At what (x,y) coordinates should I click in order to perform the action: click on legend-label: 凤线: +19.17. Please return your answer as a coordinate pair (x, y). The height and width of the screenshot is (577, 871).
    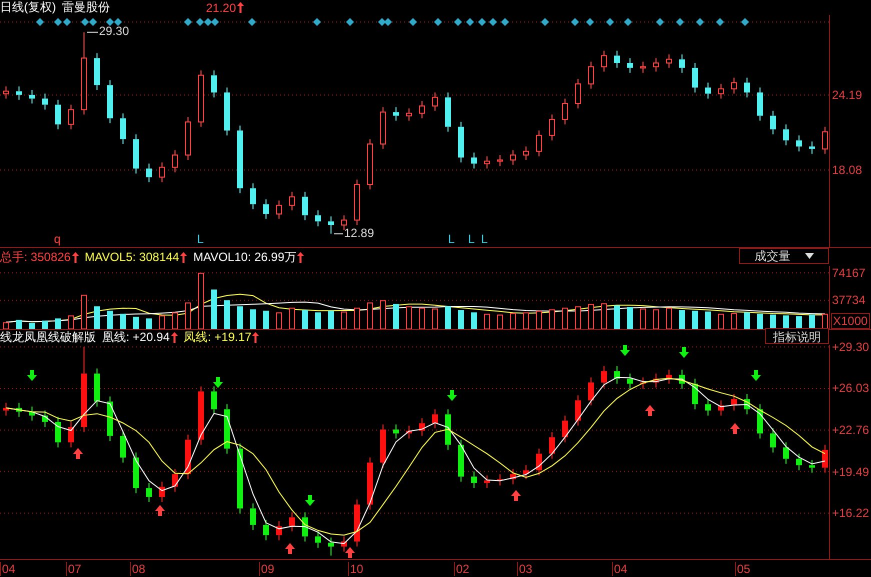
    Looking at the image, I should click on (218, 337).